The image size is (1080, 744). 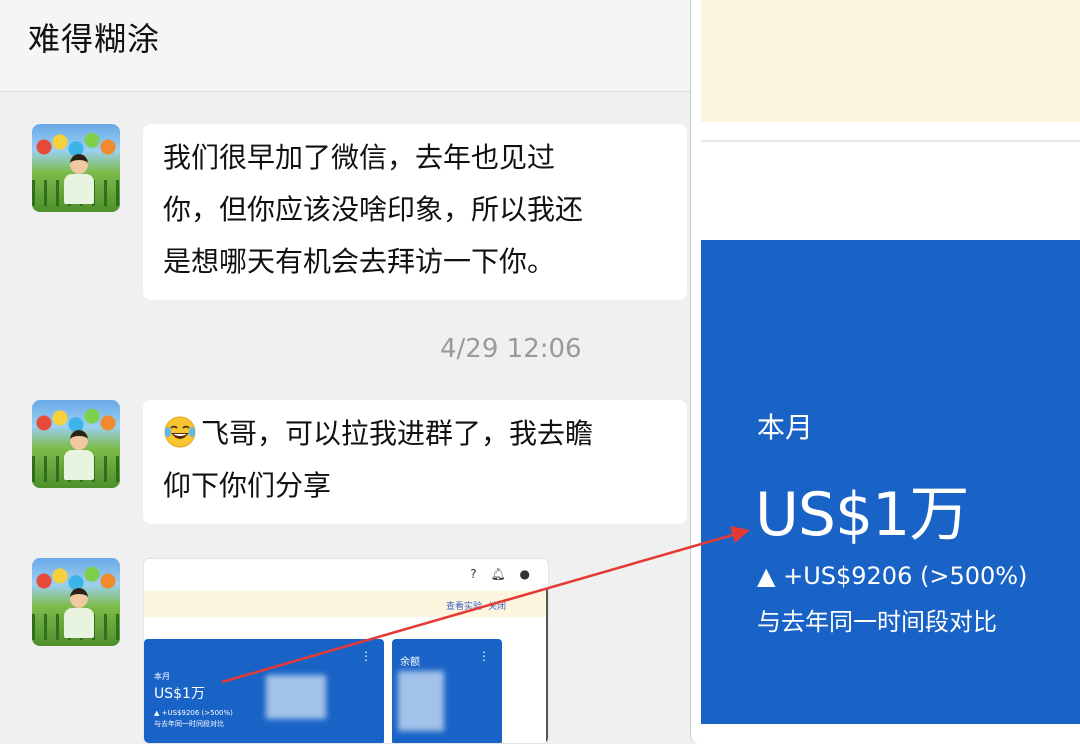 I want to click on thumb-month-card: ⋮ 本月 US$1万 ▲ +US$9206 (>500%) 与去年同一时间段对比, so click(x=264, y=691).